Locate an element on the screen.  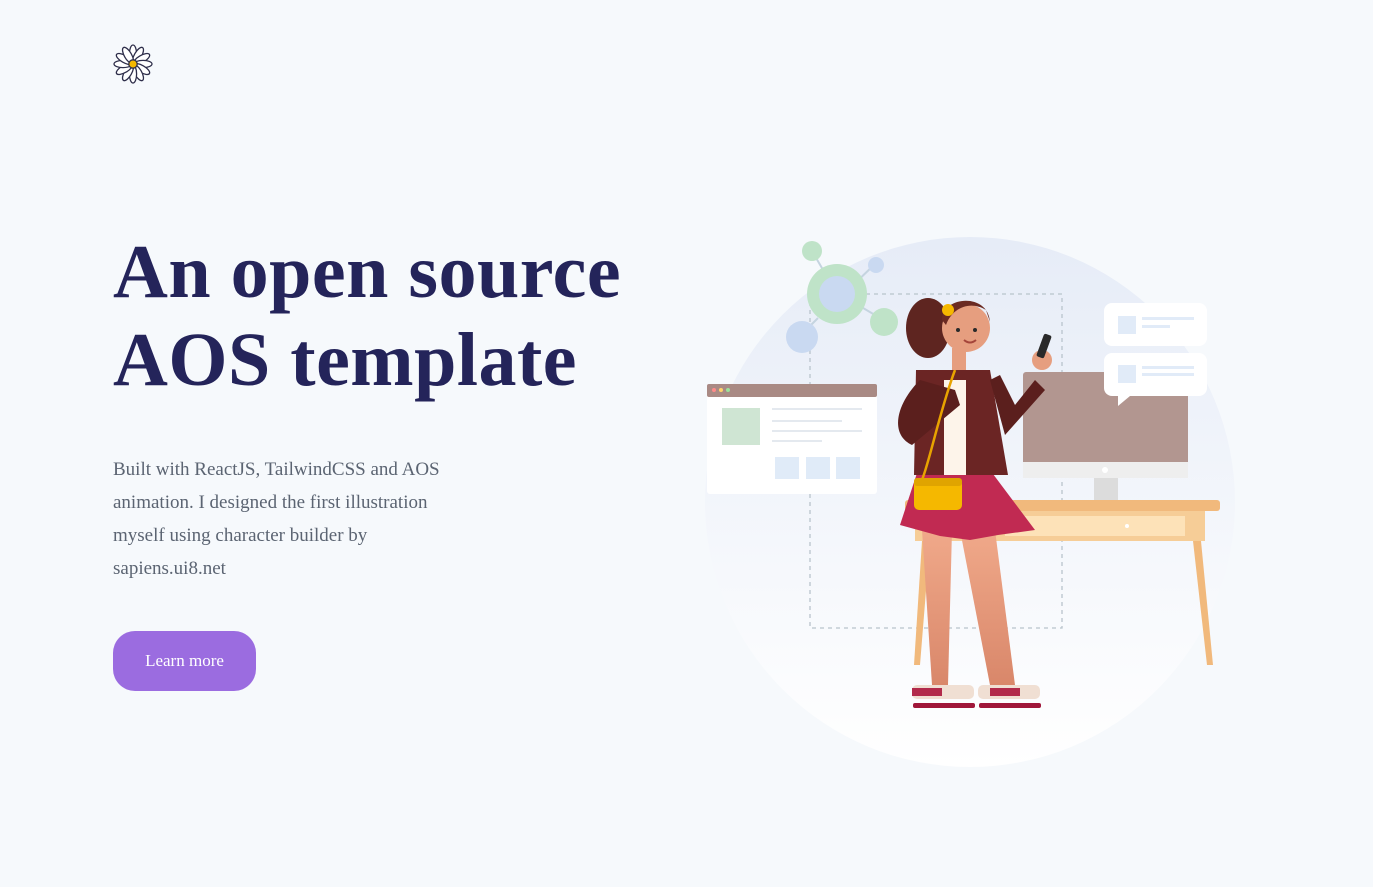
hero-title-line-2: AOS template is located at coordinates (345, 360).